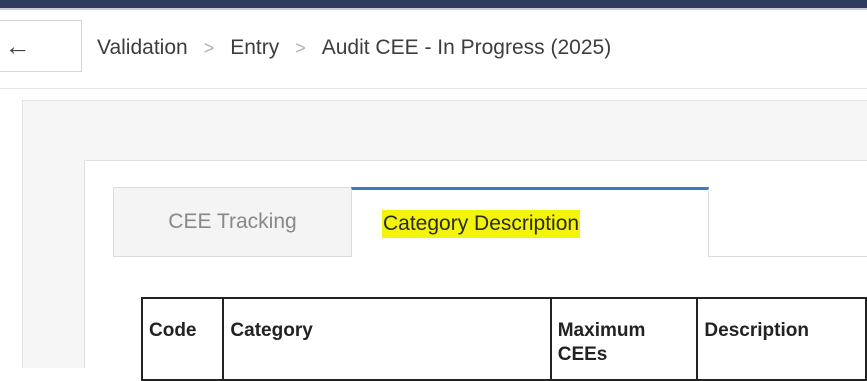 The height and width of the screenshot is (381, 867). I want to click on tab-label: CEE Tracking, so click(232, 221).